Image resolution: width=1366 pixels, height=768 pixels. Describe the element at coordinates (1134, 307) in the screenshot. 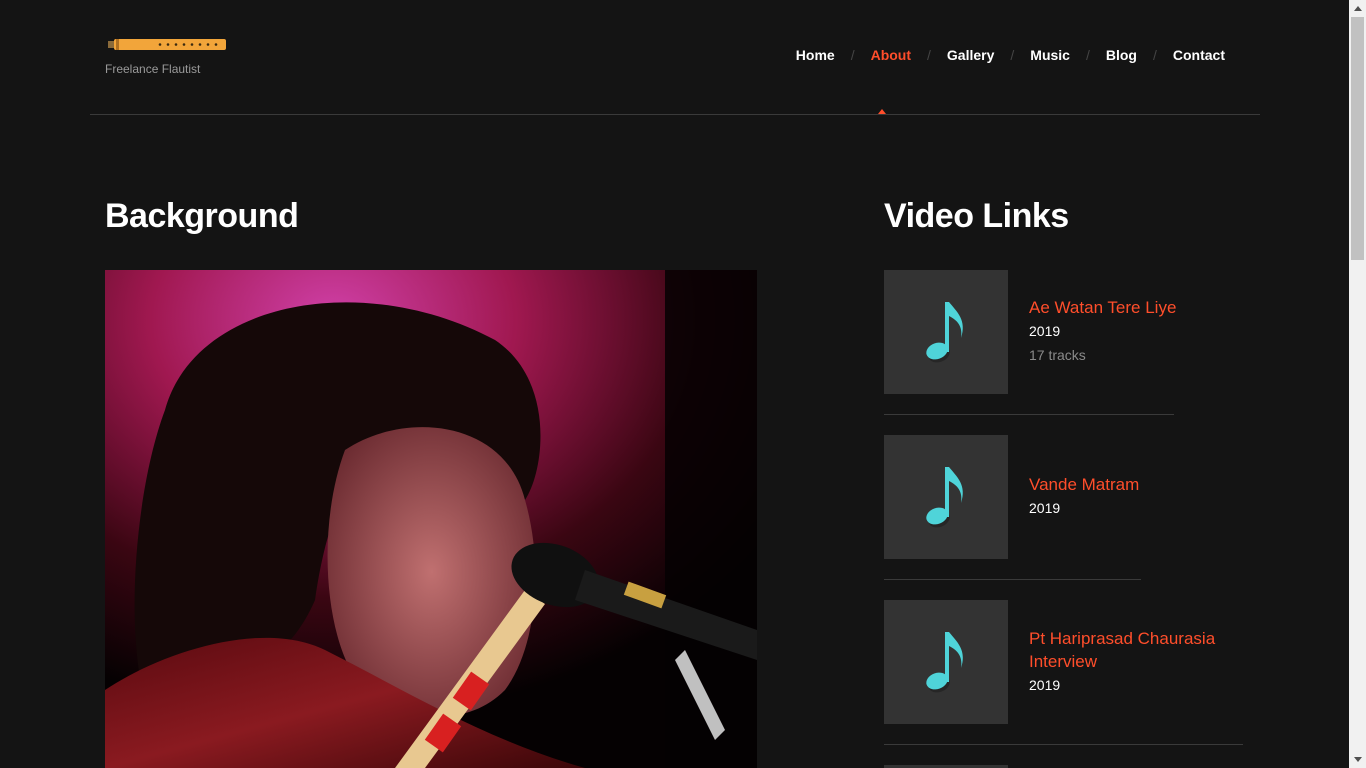

I see `video-title: Ae Watan Tere Liye` at that location.